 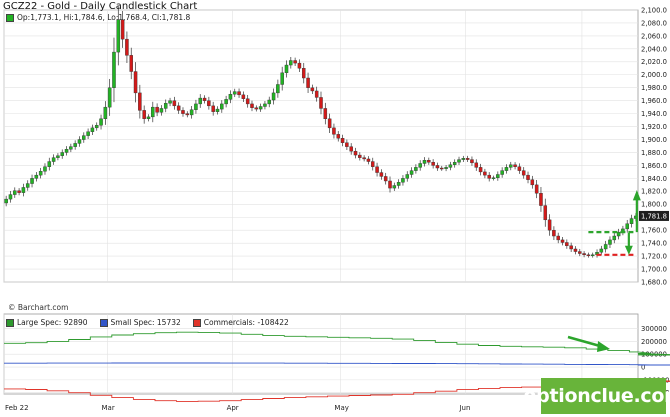 I want to click on last-price-label: 1,781.8, so click(x=654, y=217).